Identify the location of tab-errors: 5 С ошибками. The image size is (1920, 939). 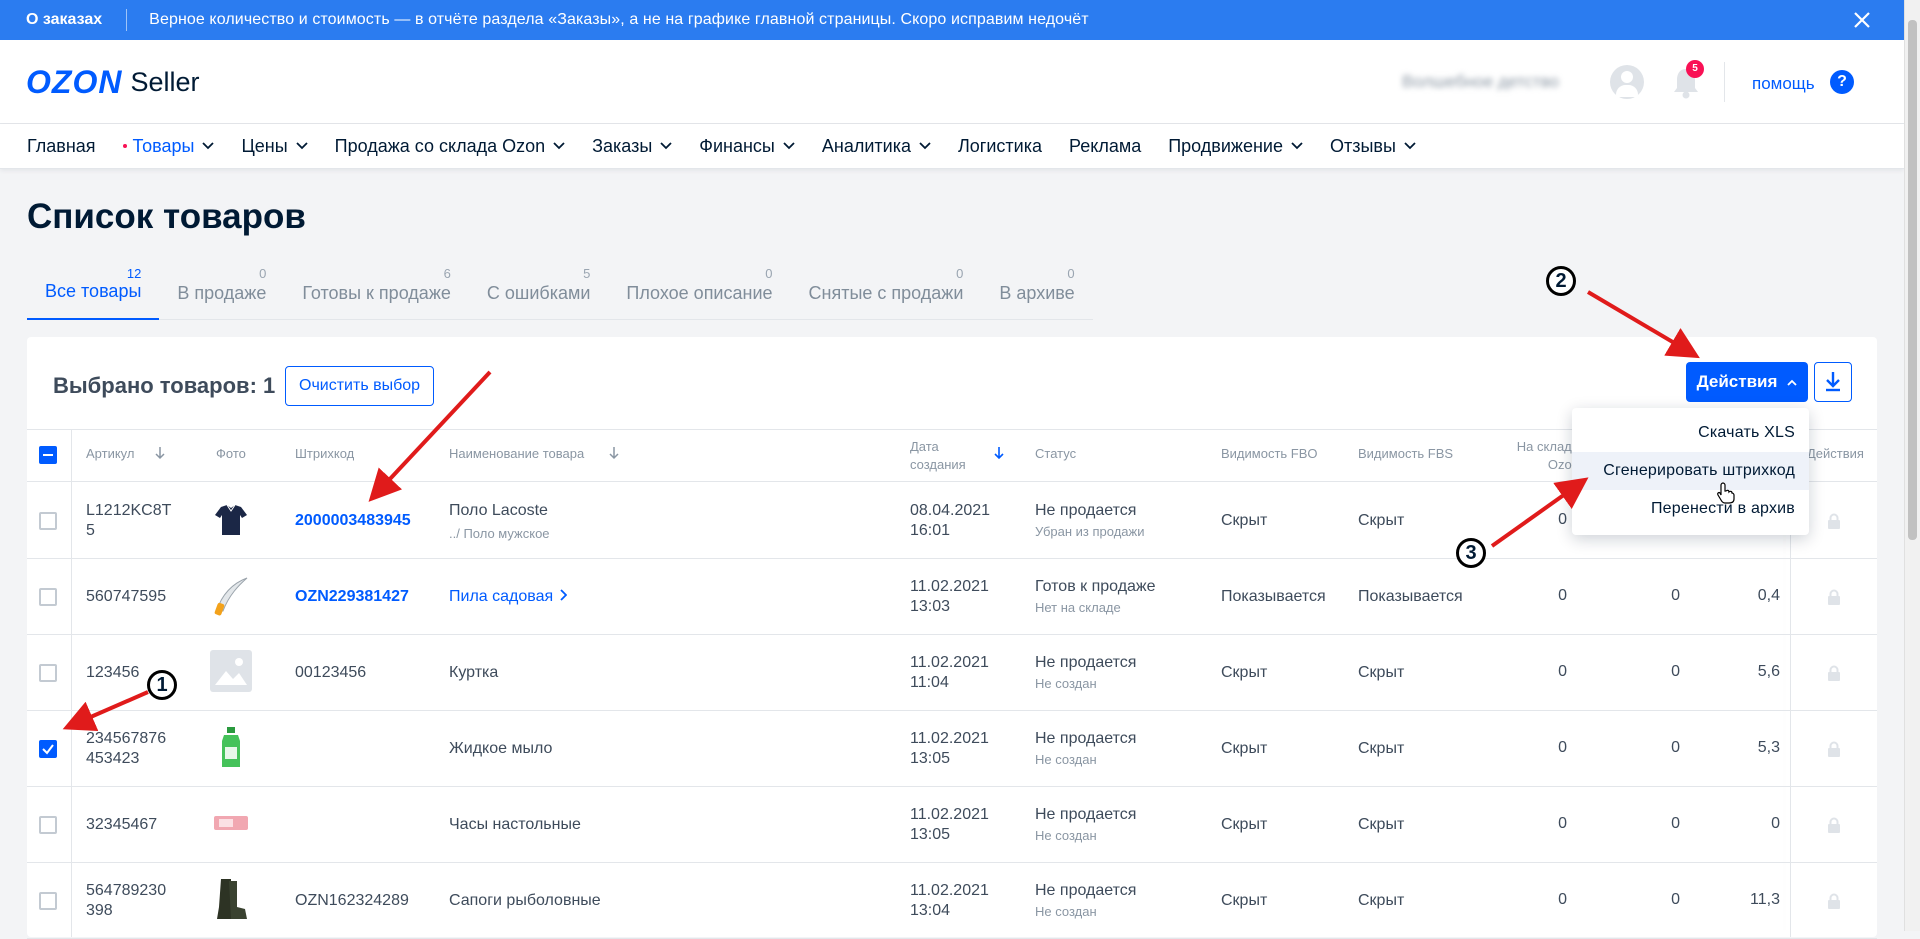
(539, 291).